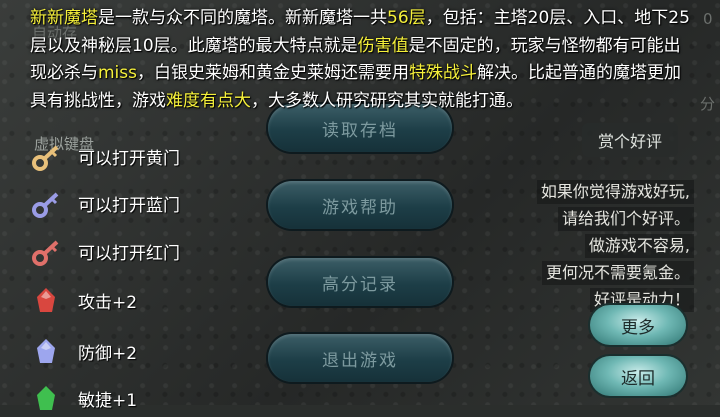 Image resolution: width=720 pixels, height=417 pixels. I want to click on exit-game-button: 退出游戏, so click(360, 358).